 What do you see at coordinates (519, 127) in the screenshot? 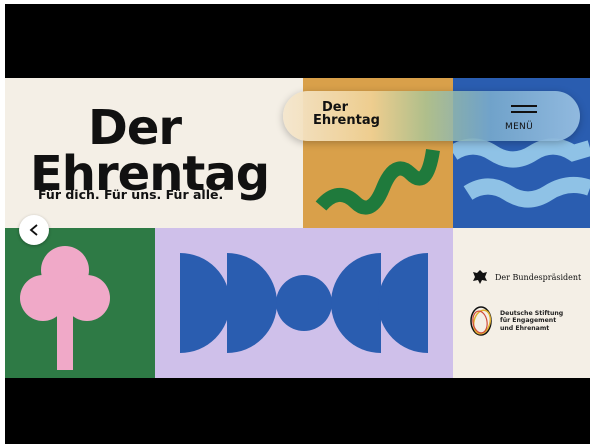
I see `menu-button: MENÜ` at bounding box center [519, 127].